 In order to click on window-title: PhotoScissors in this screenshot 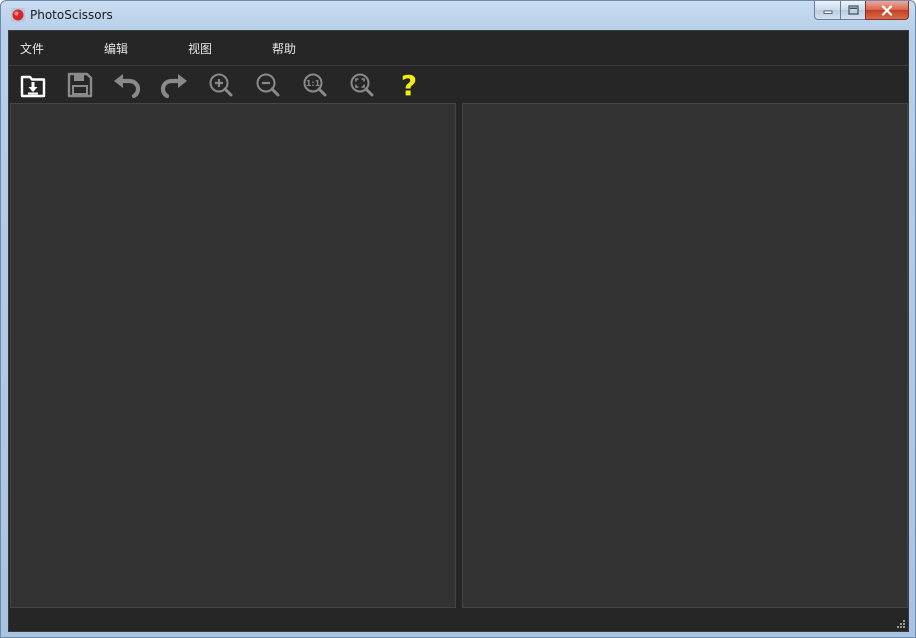, I will do `click(71, 15)`.